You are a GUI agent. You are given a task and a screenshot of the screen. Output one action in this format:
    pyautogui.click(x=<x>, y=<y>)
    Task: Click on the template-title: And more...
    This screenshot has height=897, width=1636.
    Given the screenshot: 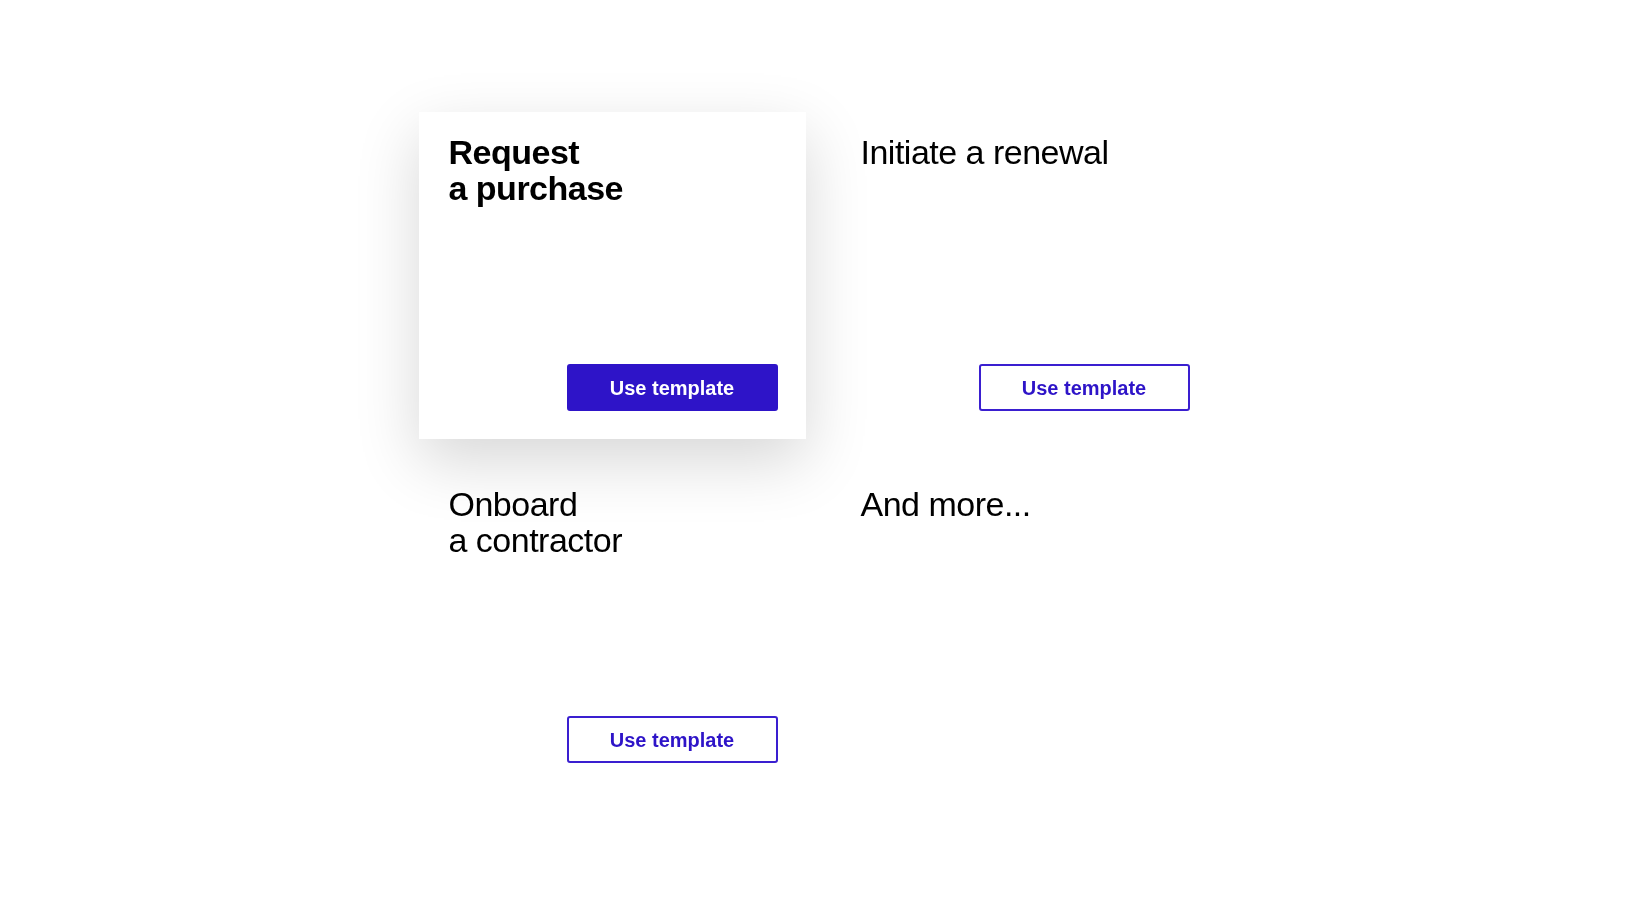 What is the action you would take?
    pyautogui.click(x=945, y=504)
    